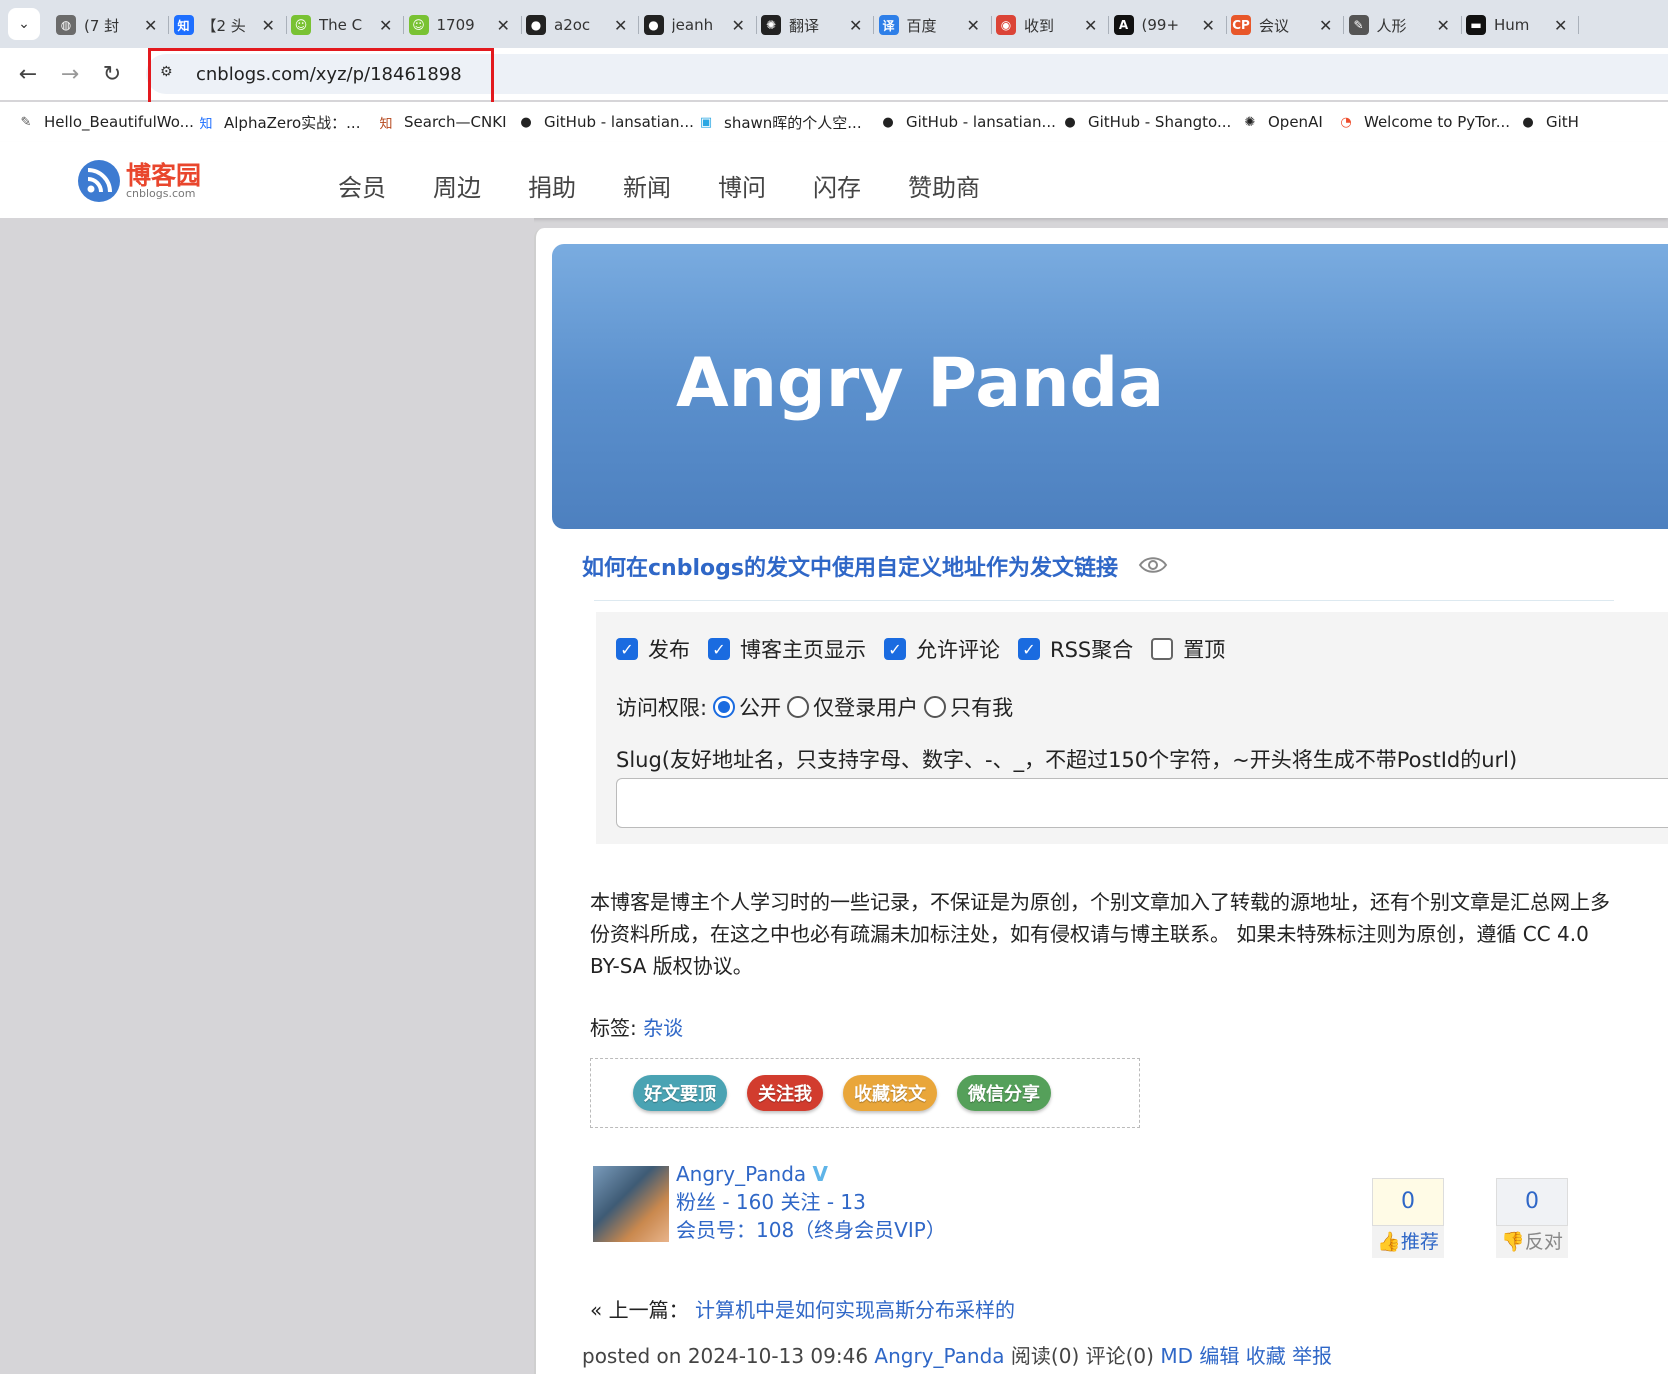 The image size is (1668, 1374). Describe the element at coordinates (935, 707) in the screenshot. I see `radio-only-me` at that location.